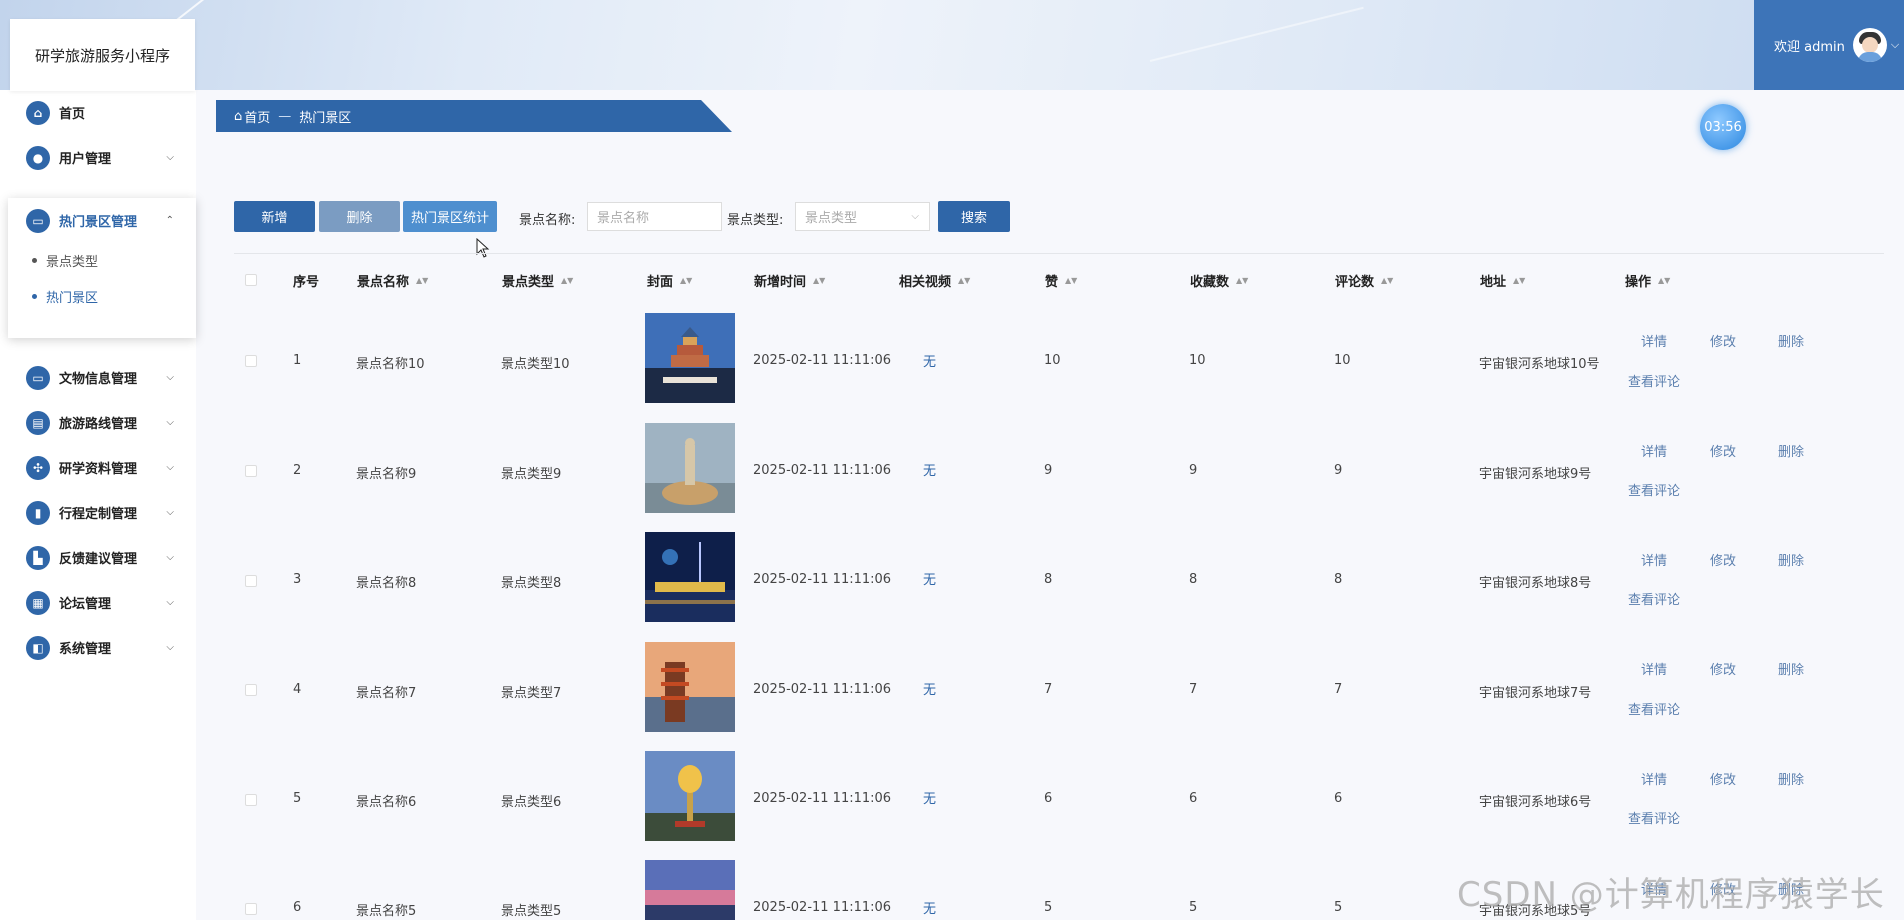 The width and height of the screenshot is (1904, 920). Describe the element at coordinates (359, 216) in the screenshot. I see `delete-button: 删除` at that location.